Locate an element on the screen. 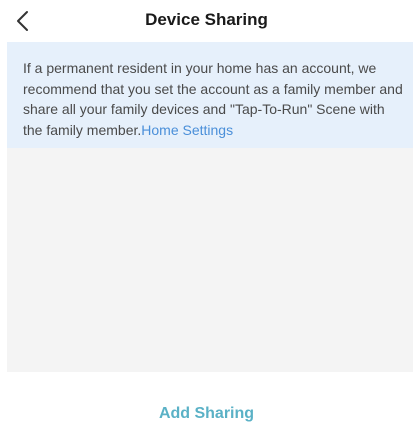  page-title: Device Sharing is located at coordinates (206, 19).